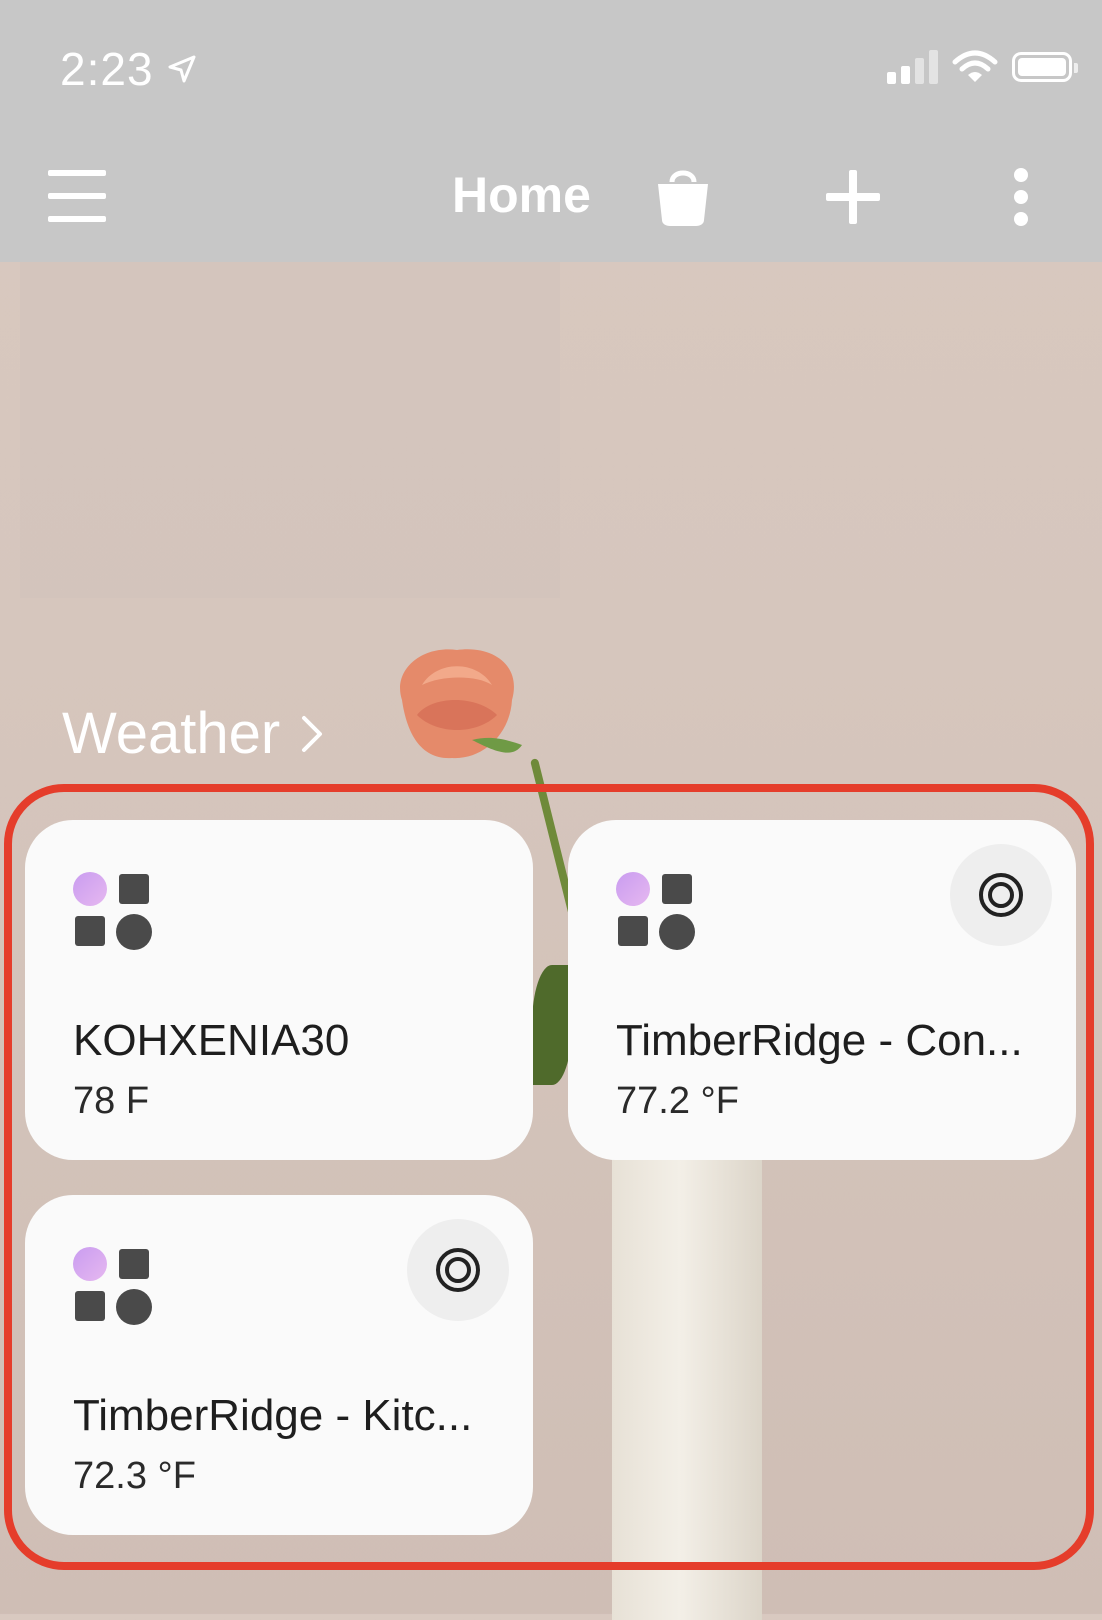 This screenshot has height=1620, width=1102. I want to click on status-time-text: 2:23, so click(107, 69).